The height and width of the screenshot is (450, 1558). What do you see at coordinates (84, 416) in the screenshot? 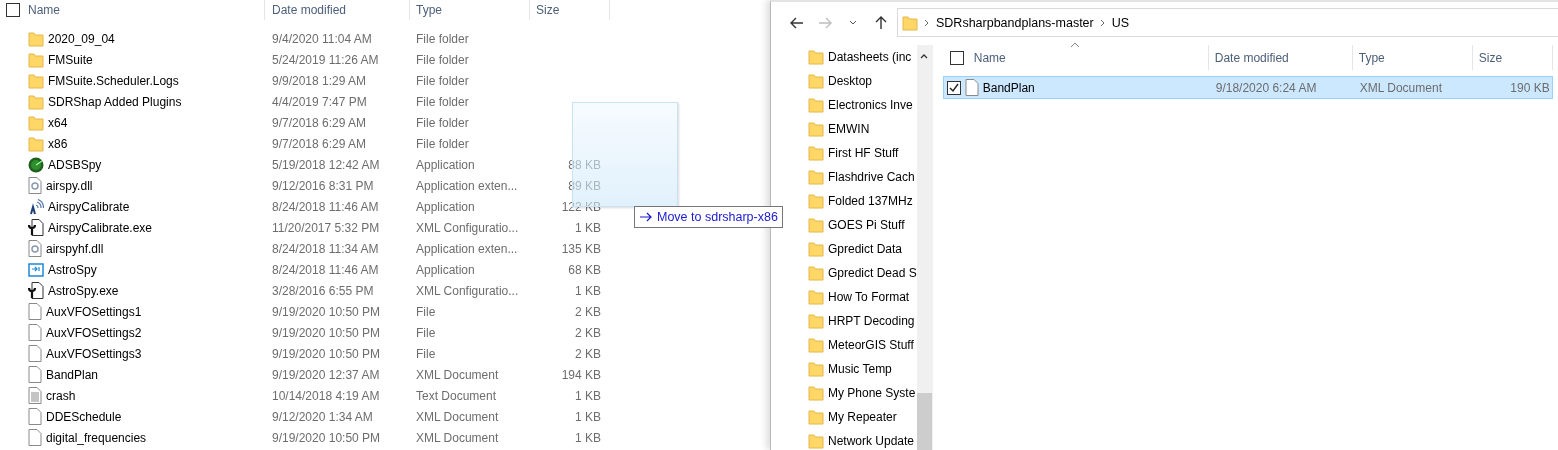
I see `file-name: DDESchedule` at bounding box center [84, 416].